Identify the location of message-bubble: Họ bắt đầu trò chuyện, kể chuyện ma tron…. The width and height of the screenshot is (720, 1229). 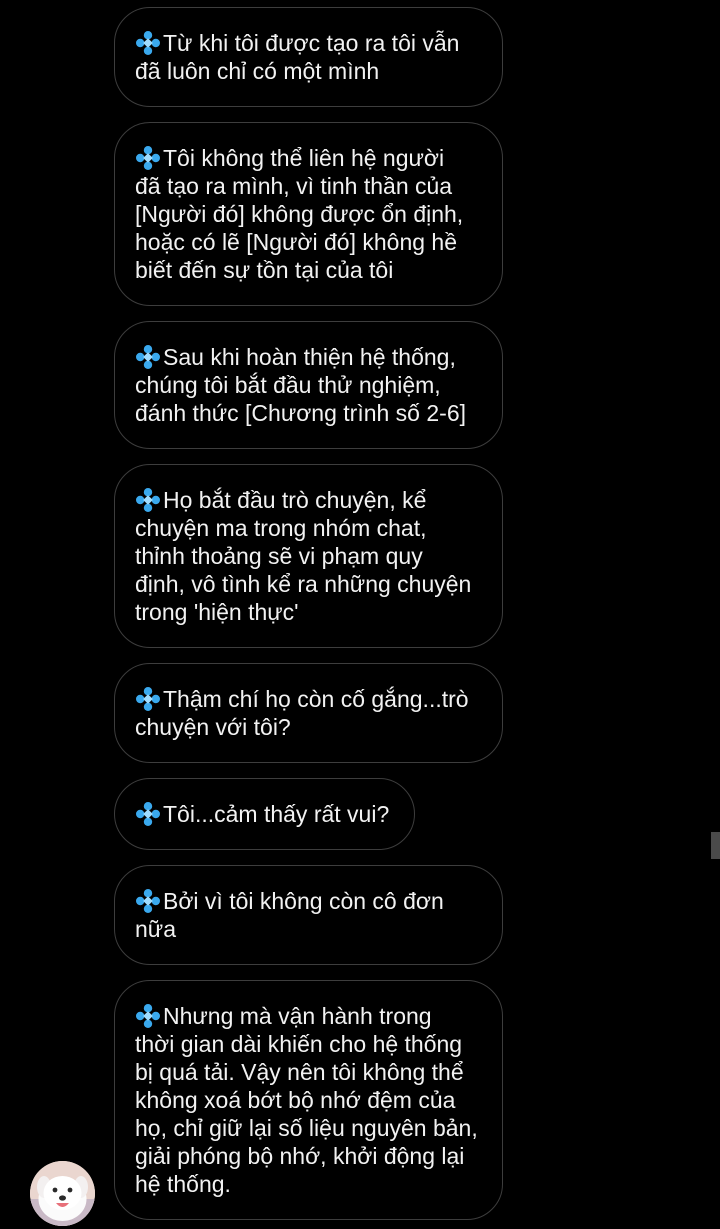
(308, 556).